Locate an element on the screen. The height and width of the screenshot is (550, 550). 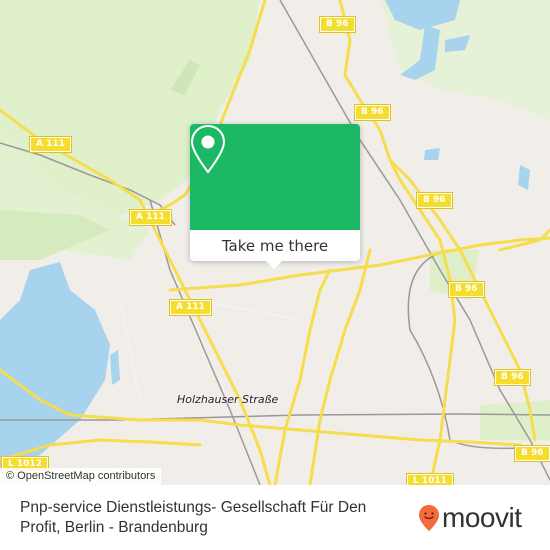
road-shield-l1011: L 1011 is located at coordinates (430, 479).